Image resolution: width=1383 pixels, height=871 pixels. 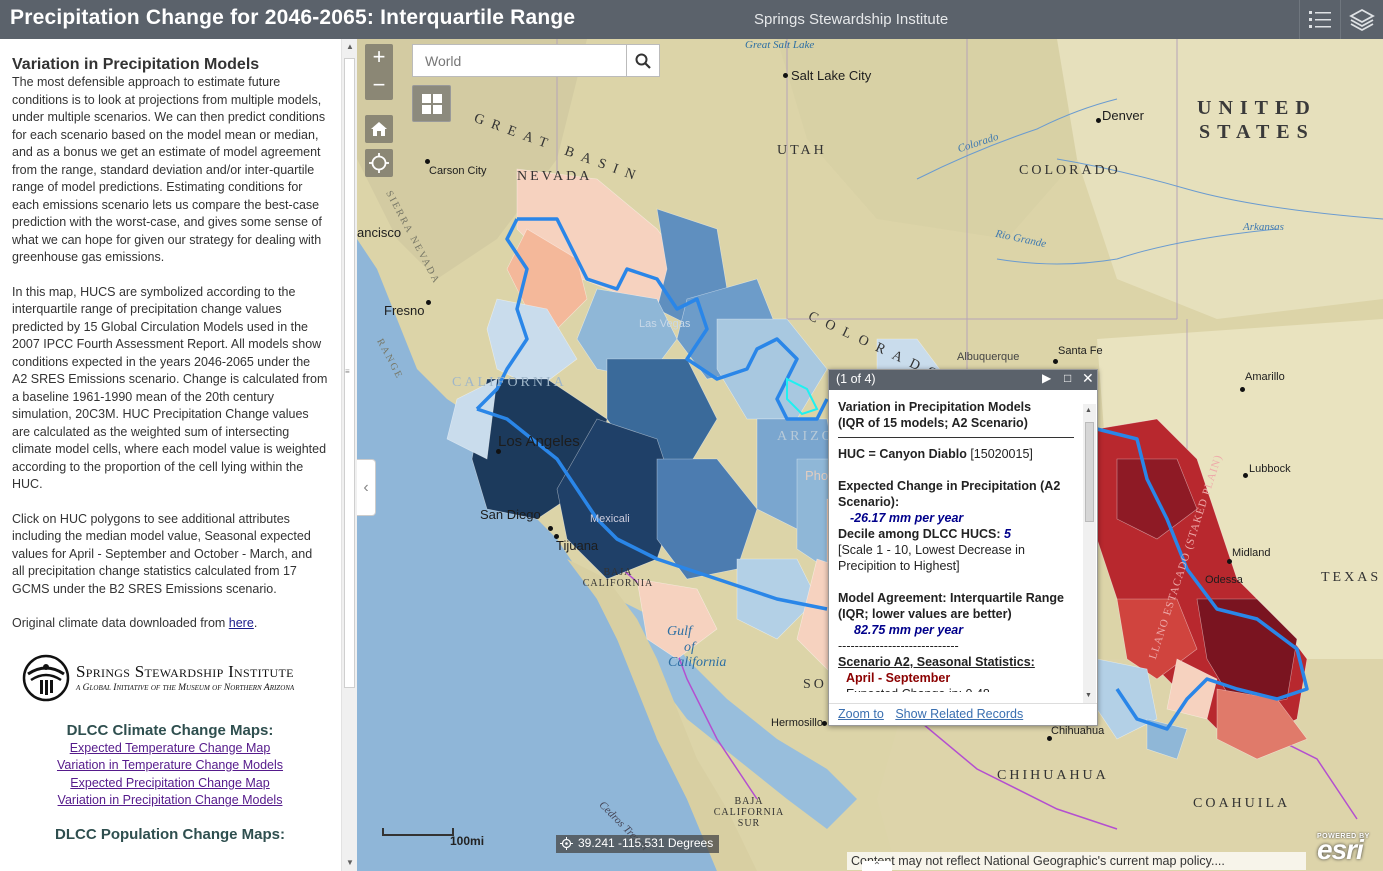 What do you see at coordinates (379, 163) in the screenshot?
I see `locate-button` at bounding box center [379, 163].